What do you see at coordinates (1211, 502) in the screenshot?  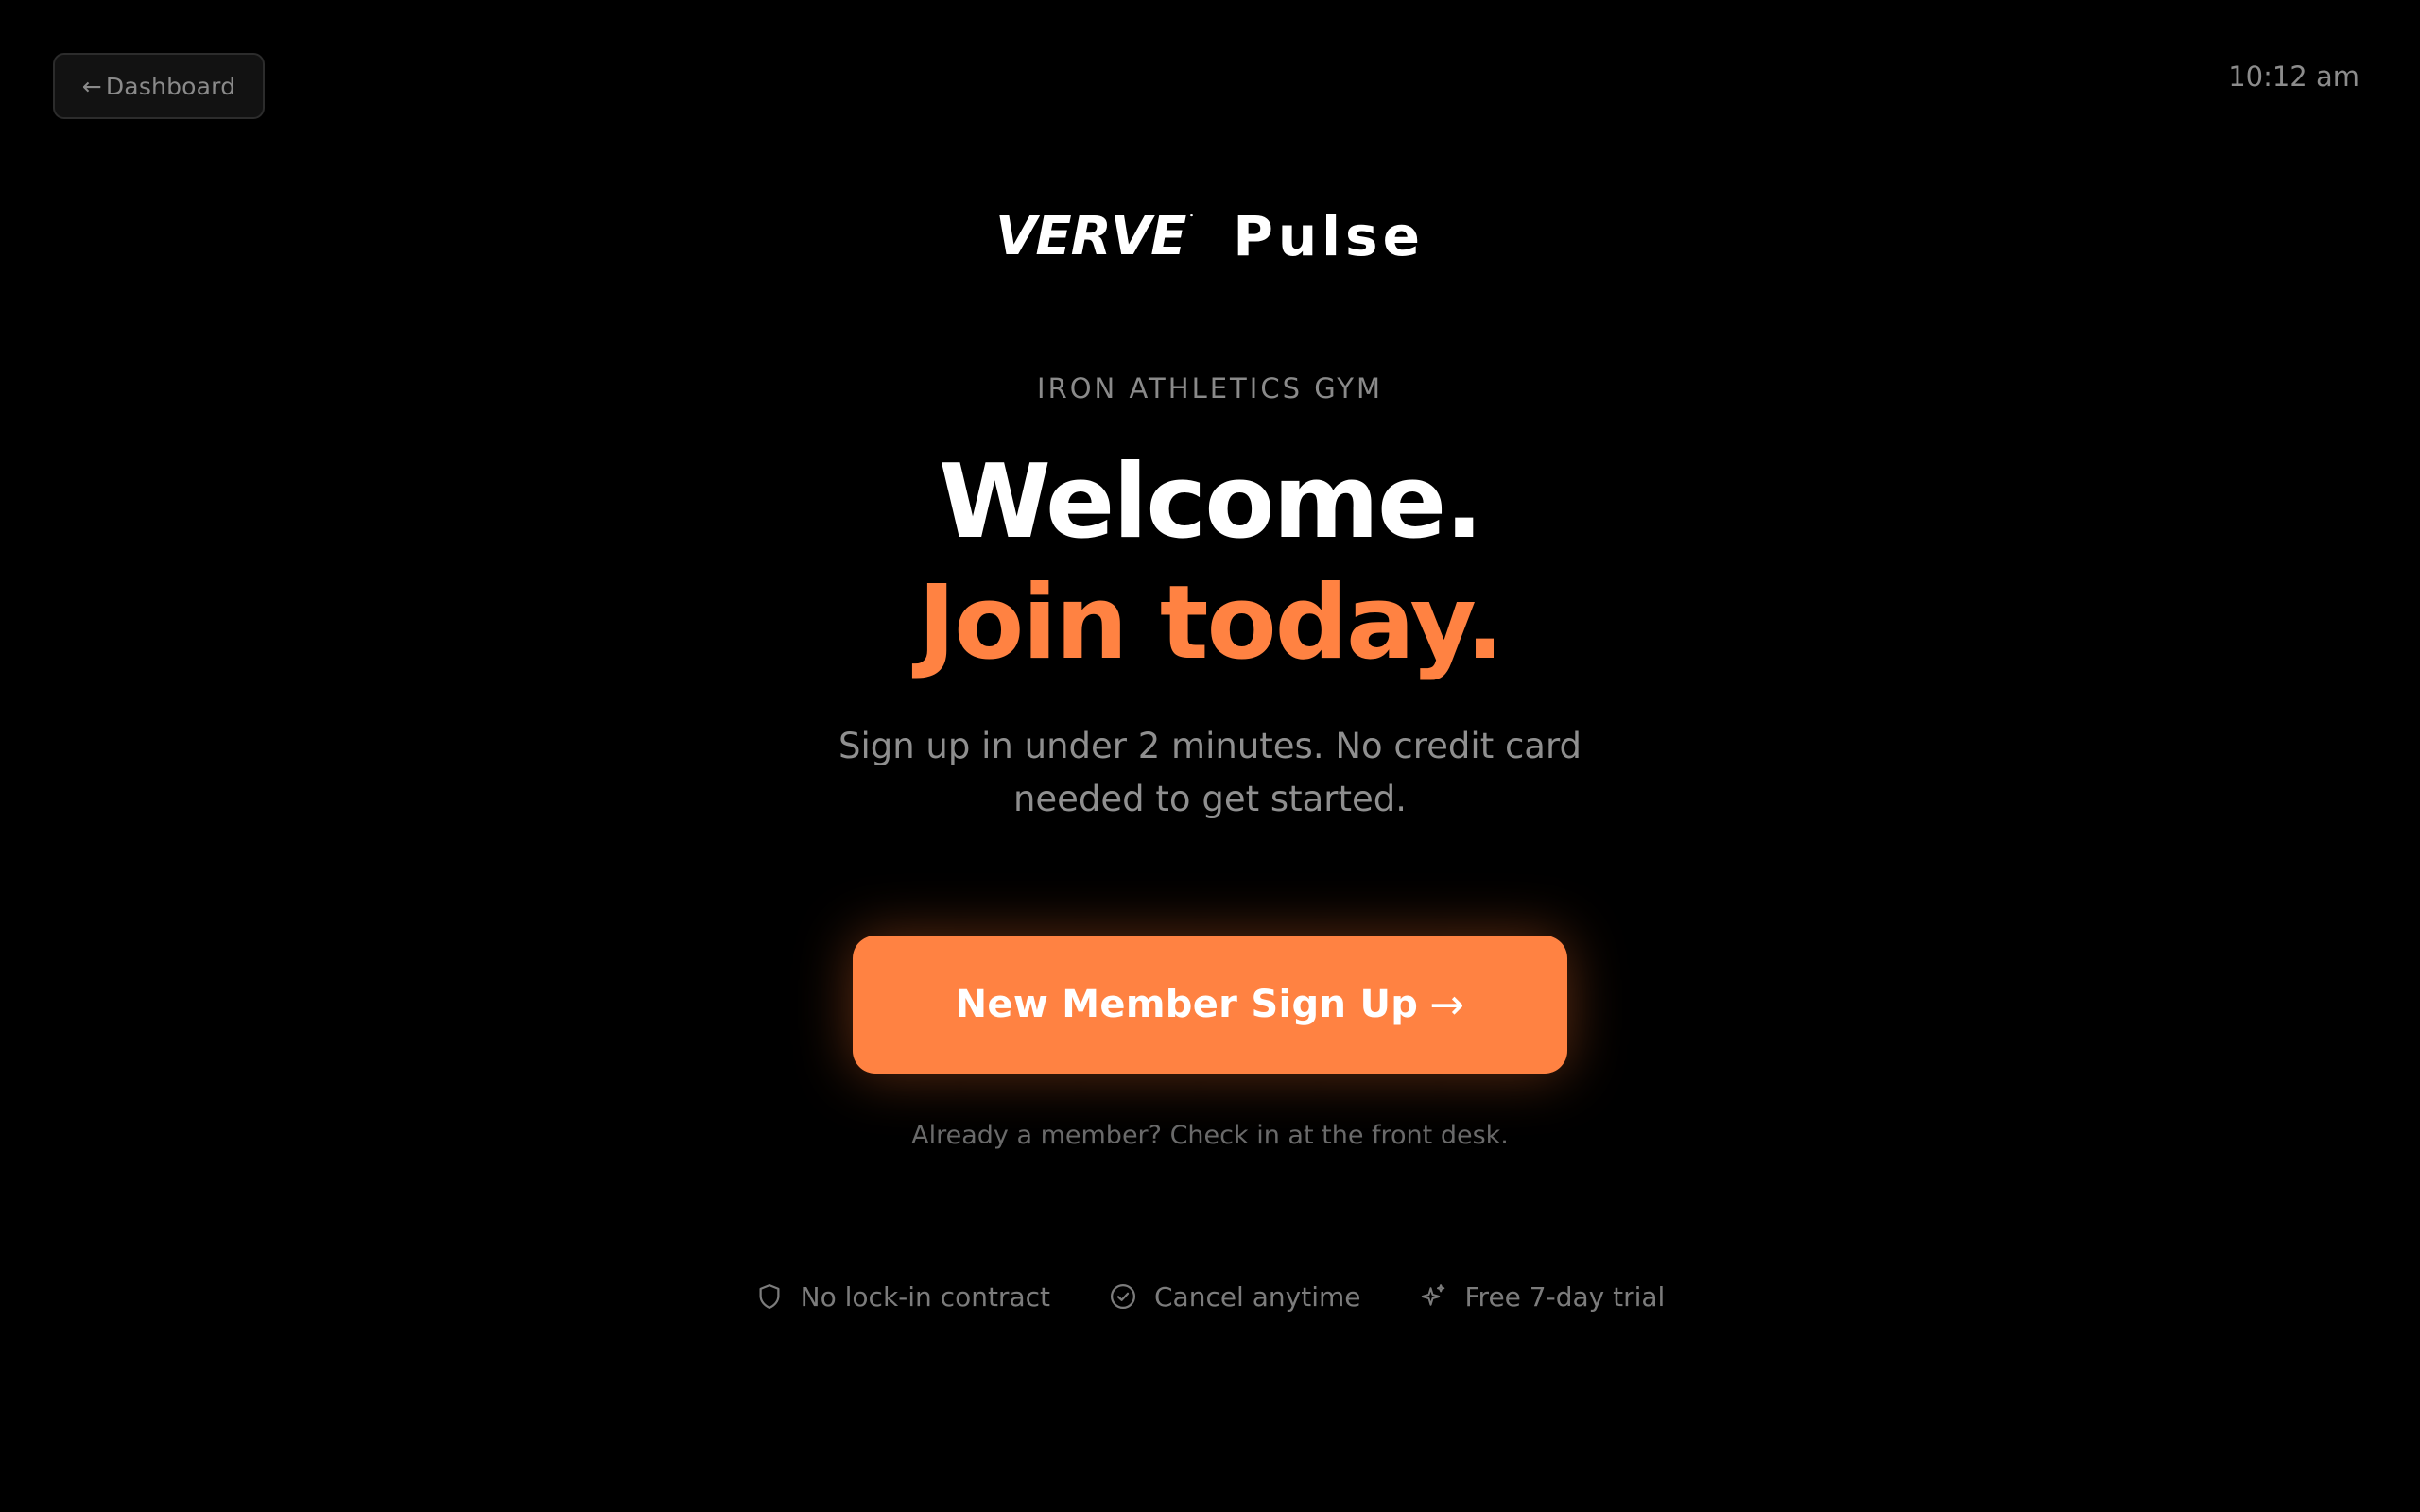 I see `headline-welcome: Welcome.` at bounding box center [1211, 502].